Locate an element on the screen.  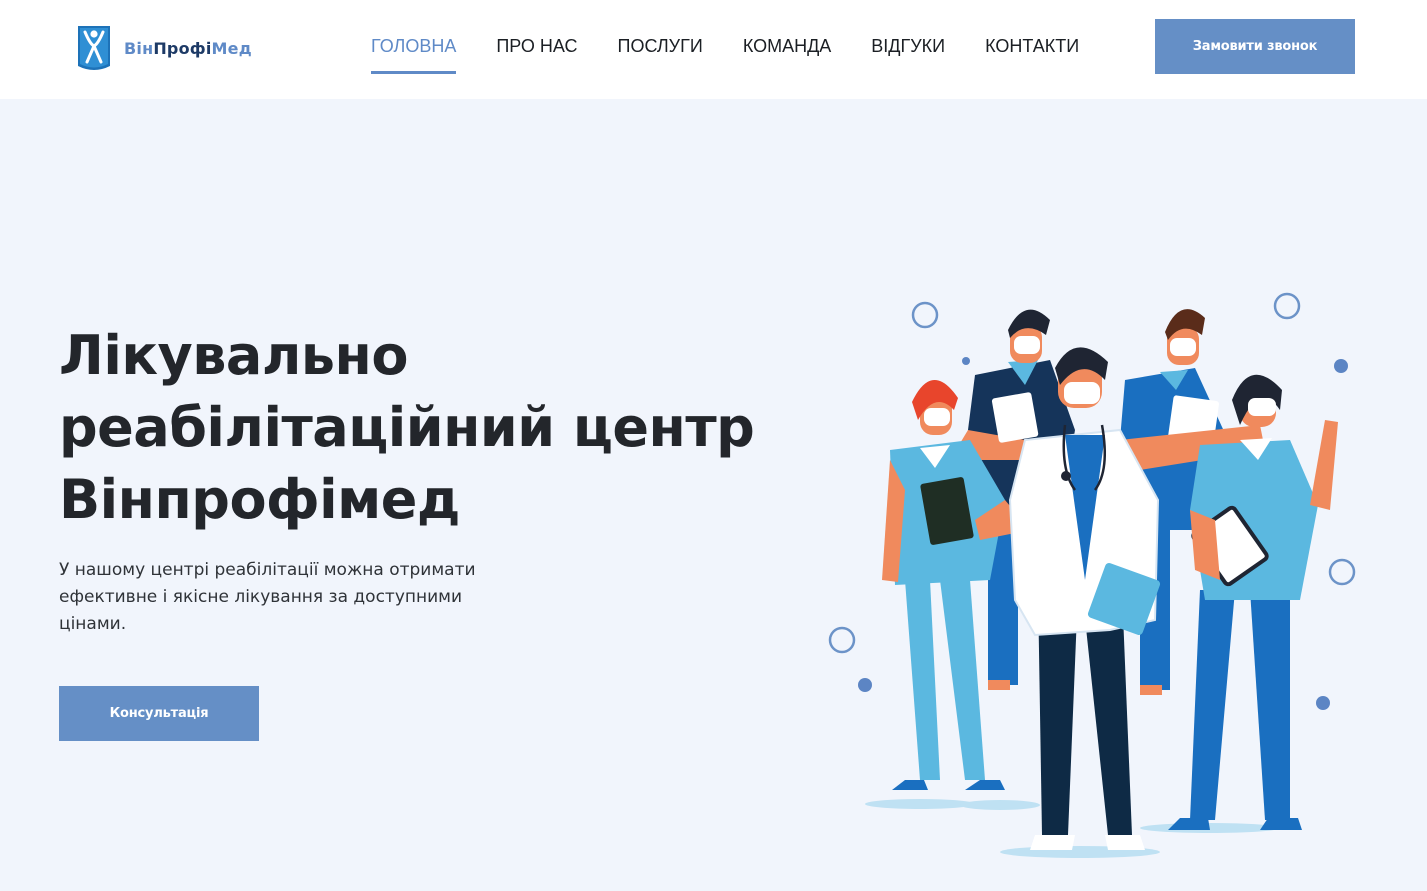
ground-shadows is located at coordinates (1072, 828).